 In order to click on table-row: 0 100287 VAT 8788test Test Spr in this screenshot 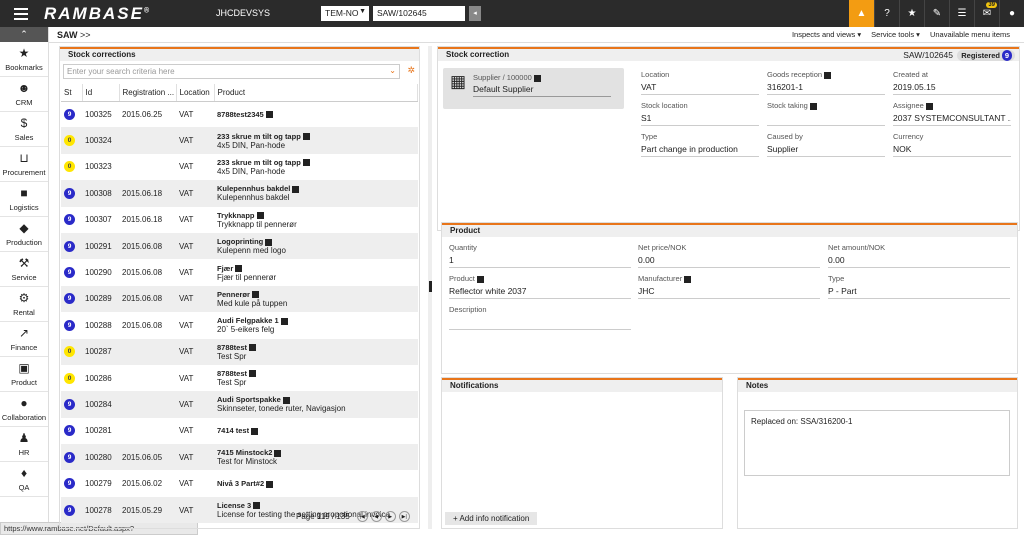, I will do `click(239, 351)`.